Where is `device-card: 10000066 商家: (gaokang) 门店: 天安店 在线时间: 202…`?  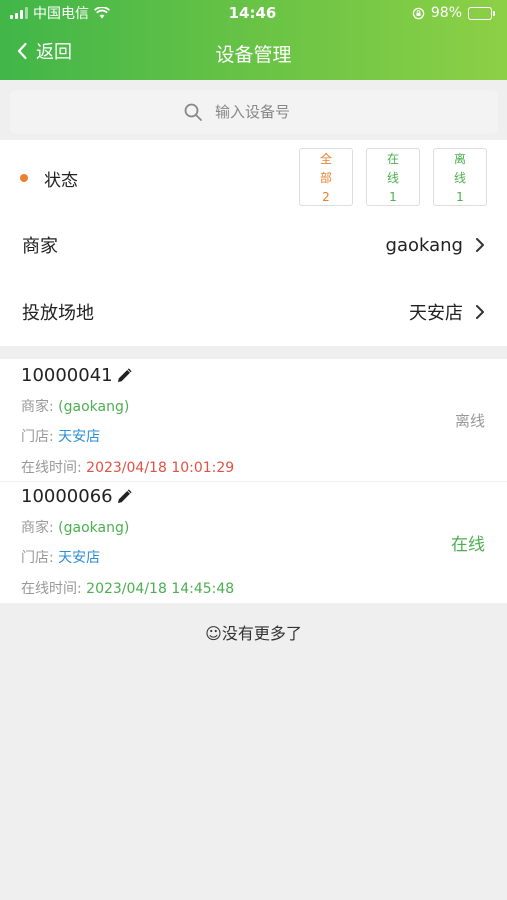 device-card: 10000066 商家: (gaokang) 门店: 天安店 在线时间: 202… is located at coordinates (253, 542).